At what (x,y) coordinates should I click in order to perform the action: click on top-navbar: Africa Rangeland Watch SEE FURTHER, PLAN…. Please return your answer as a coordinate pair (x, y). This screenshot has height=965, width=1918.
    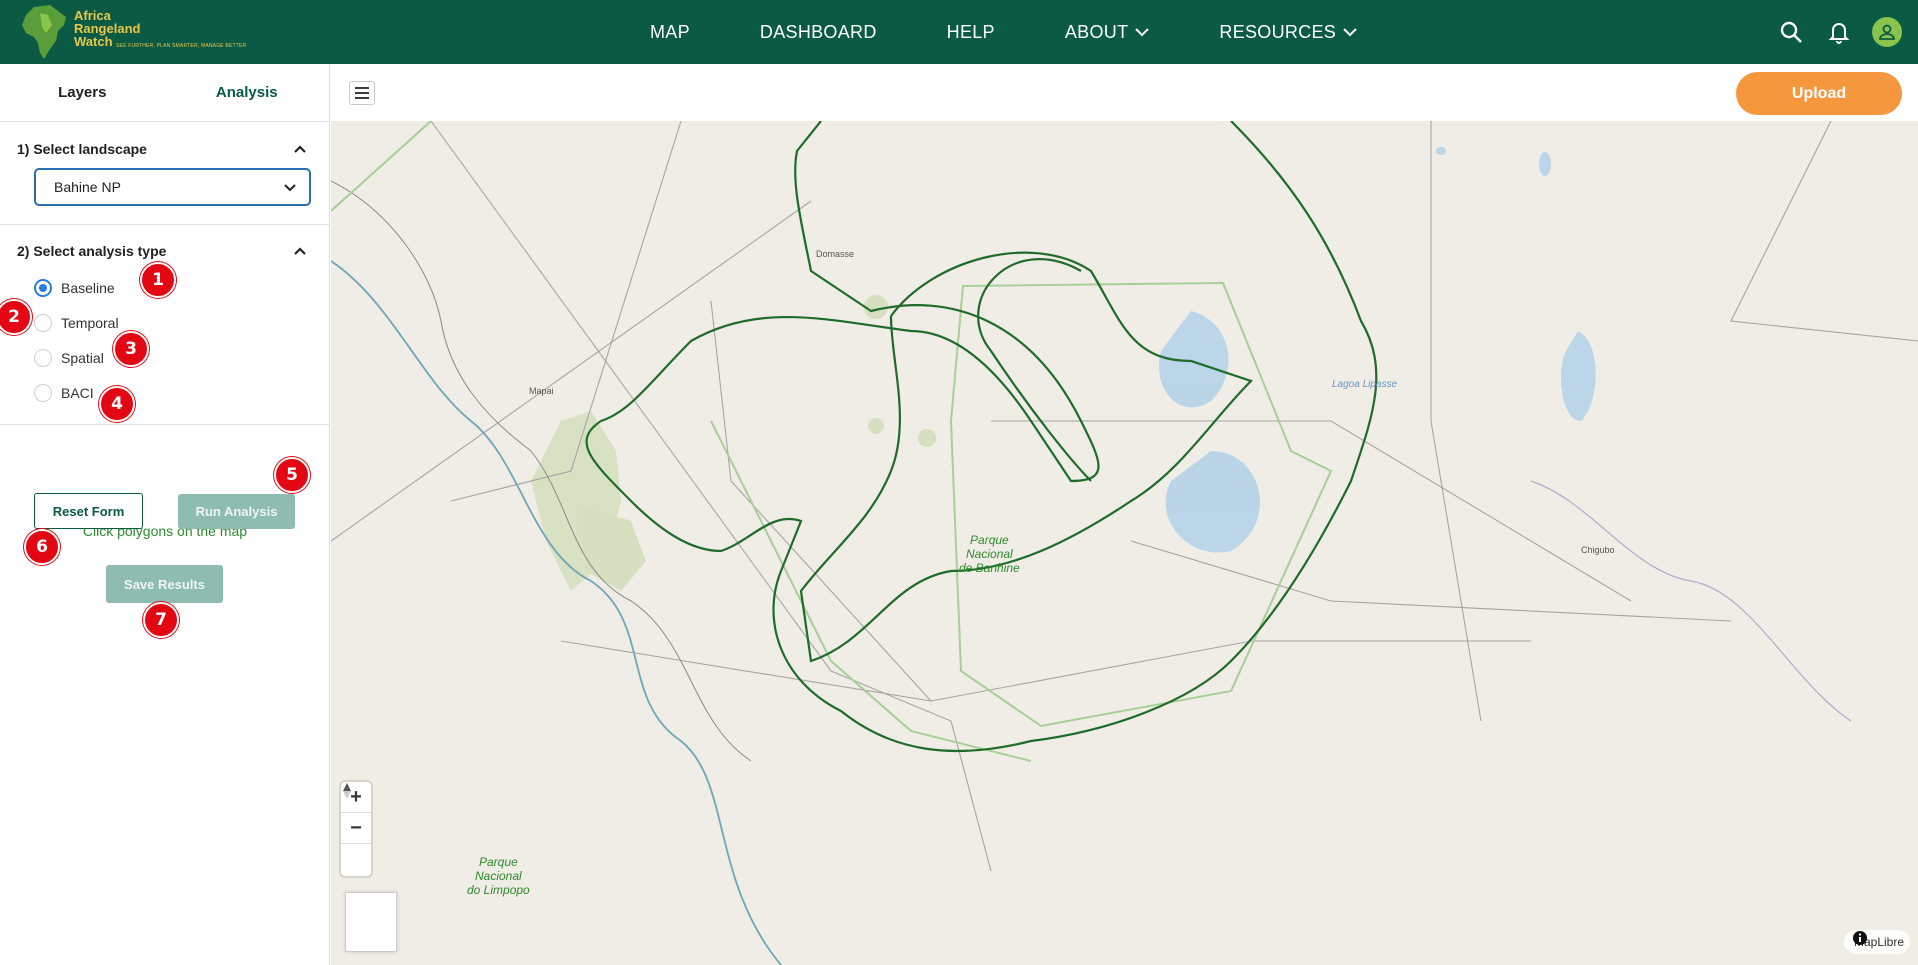
    Looking at the image, I should click on (959, 32).